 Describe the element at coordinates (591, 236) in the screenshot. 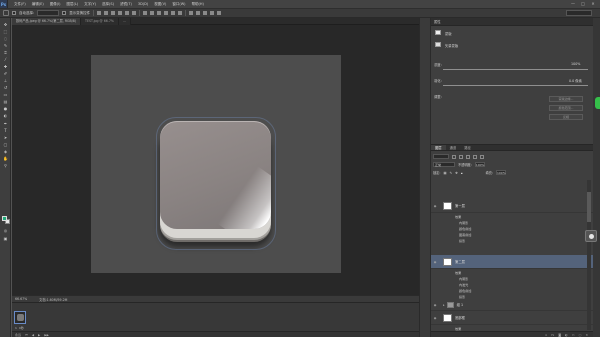

I see `floating-helper-icon` at that location.